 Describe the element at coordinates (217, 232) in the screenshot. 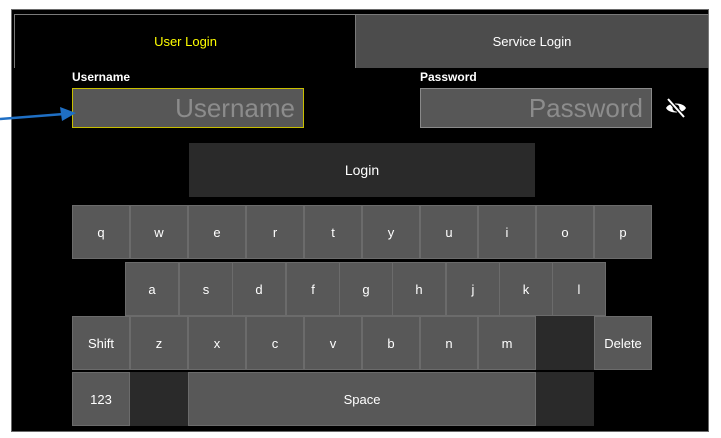

I see `key-e: e` at that location.